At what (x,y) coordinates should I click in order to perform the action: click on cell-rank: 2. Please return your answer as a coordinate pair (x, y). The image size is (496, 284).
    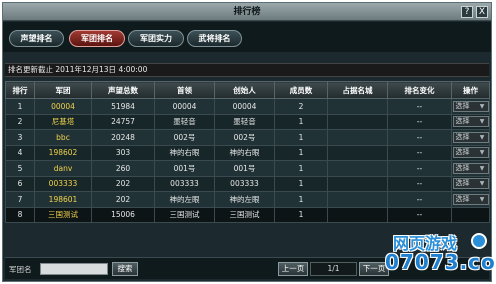
    Looking at the image, I should click on (20, 121).